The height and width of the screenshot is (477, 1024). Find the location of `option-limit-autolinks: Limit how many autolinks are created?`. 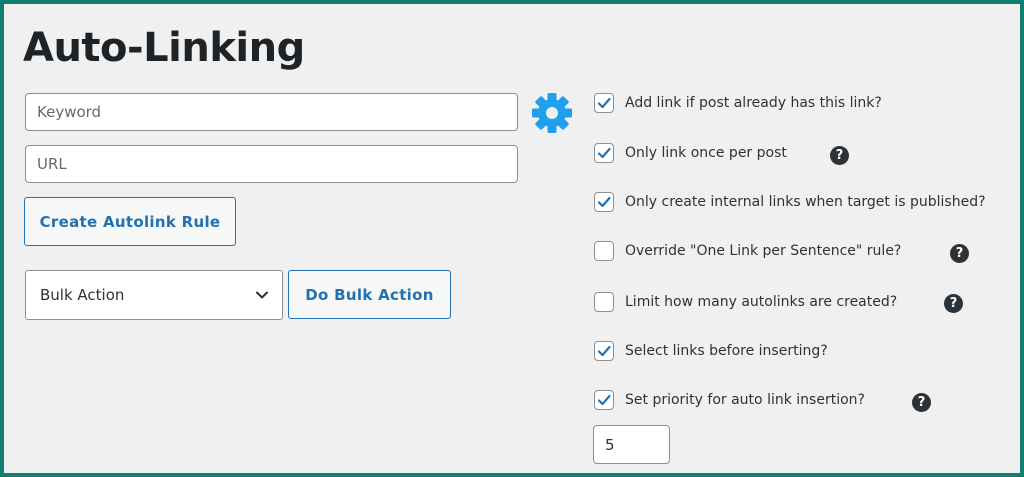

option-limit-autolinks: Limit how many autolinks are created? is located at coordinates (745, 302).